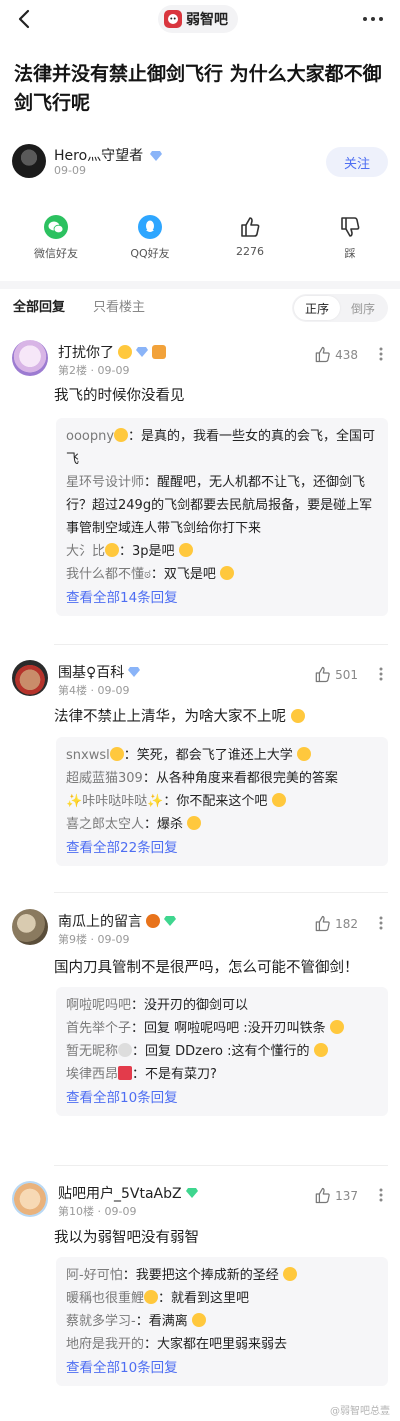 The height and width of the screenshot is (1421, 400). I want to click on smile-emoji-icon, so click(116, 754).